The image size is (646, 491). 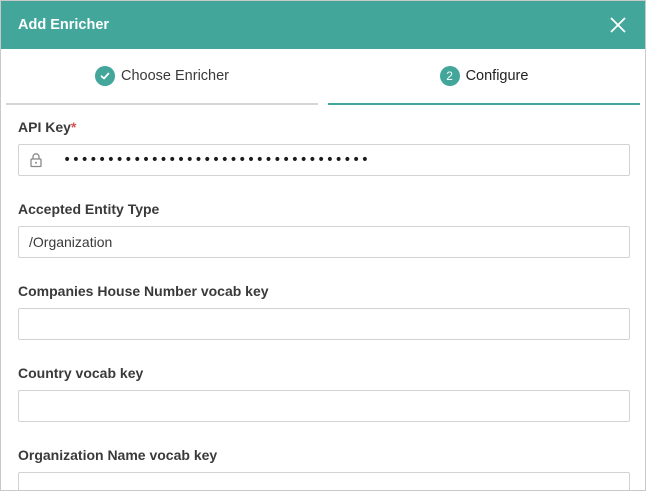 I want to click on country-vocab-key-input, so click(x=324, y=406).